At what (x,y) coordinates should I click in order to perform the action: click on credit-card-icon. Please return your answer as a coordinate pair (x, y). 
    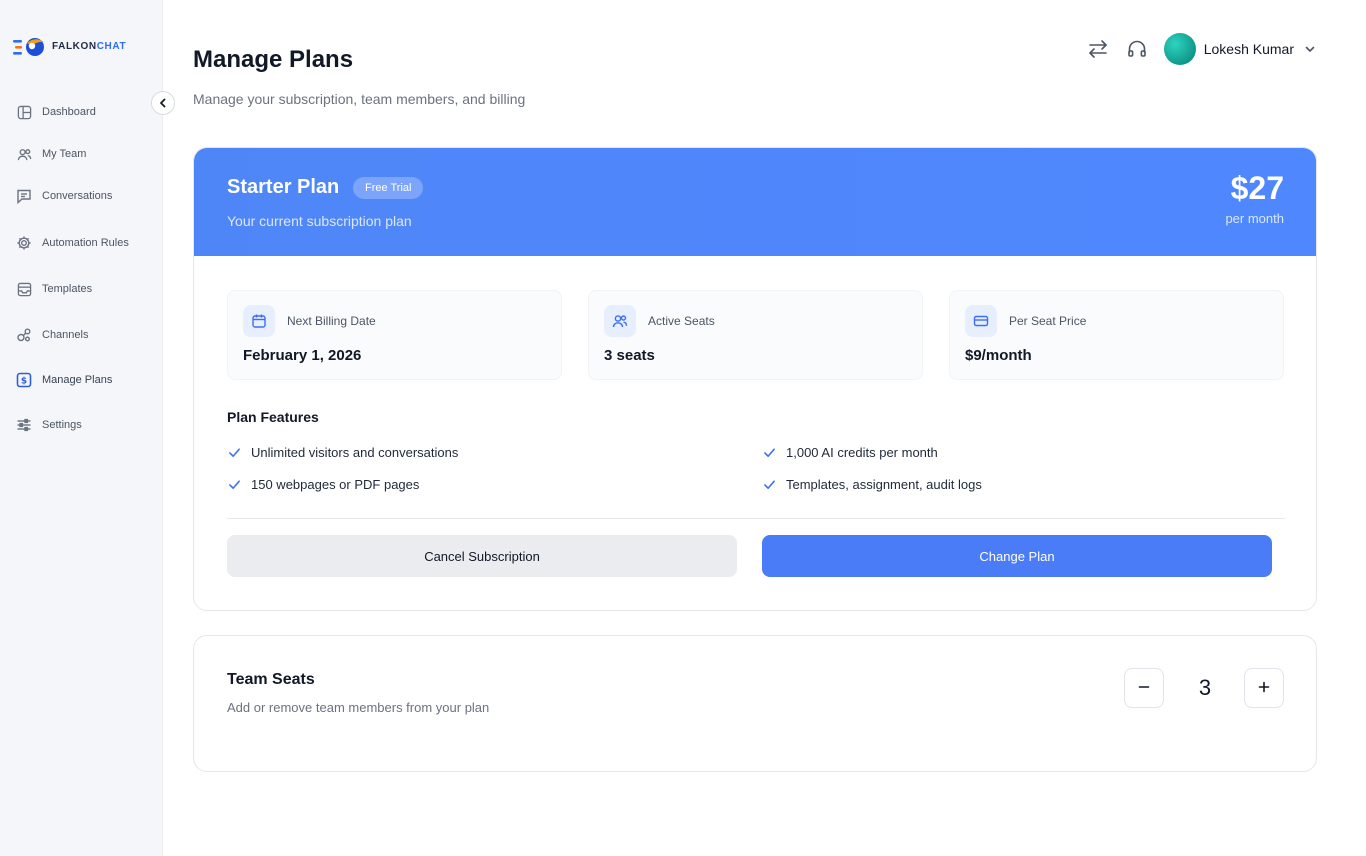
    Looking at the image, I should click on (981, 321).